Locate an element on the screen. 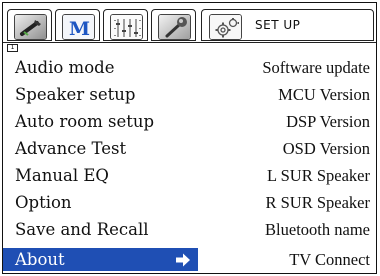 The height and width of the screenshot is (276, 380). menu-item-speaker-setup: Speaker setup is located at coordinates (100, 94).